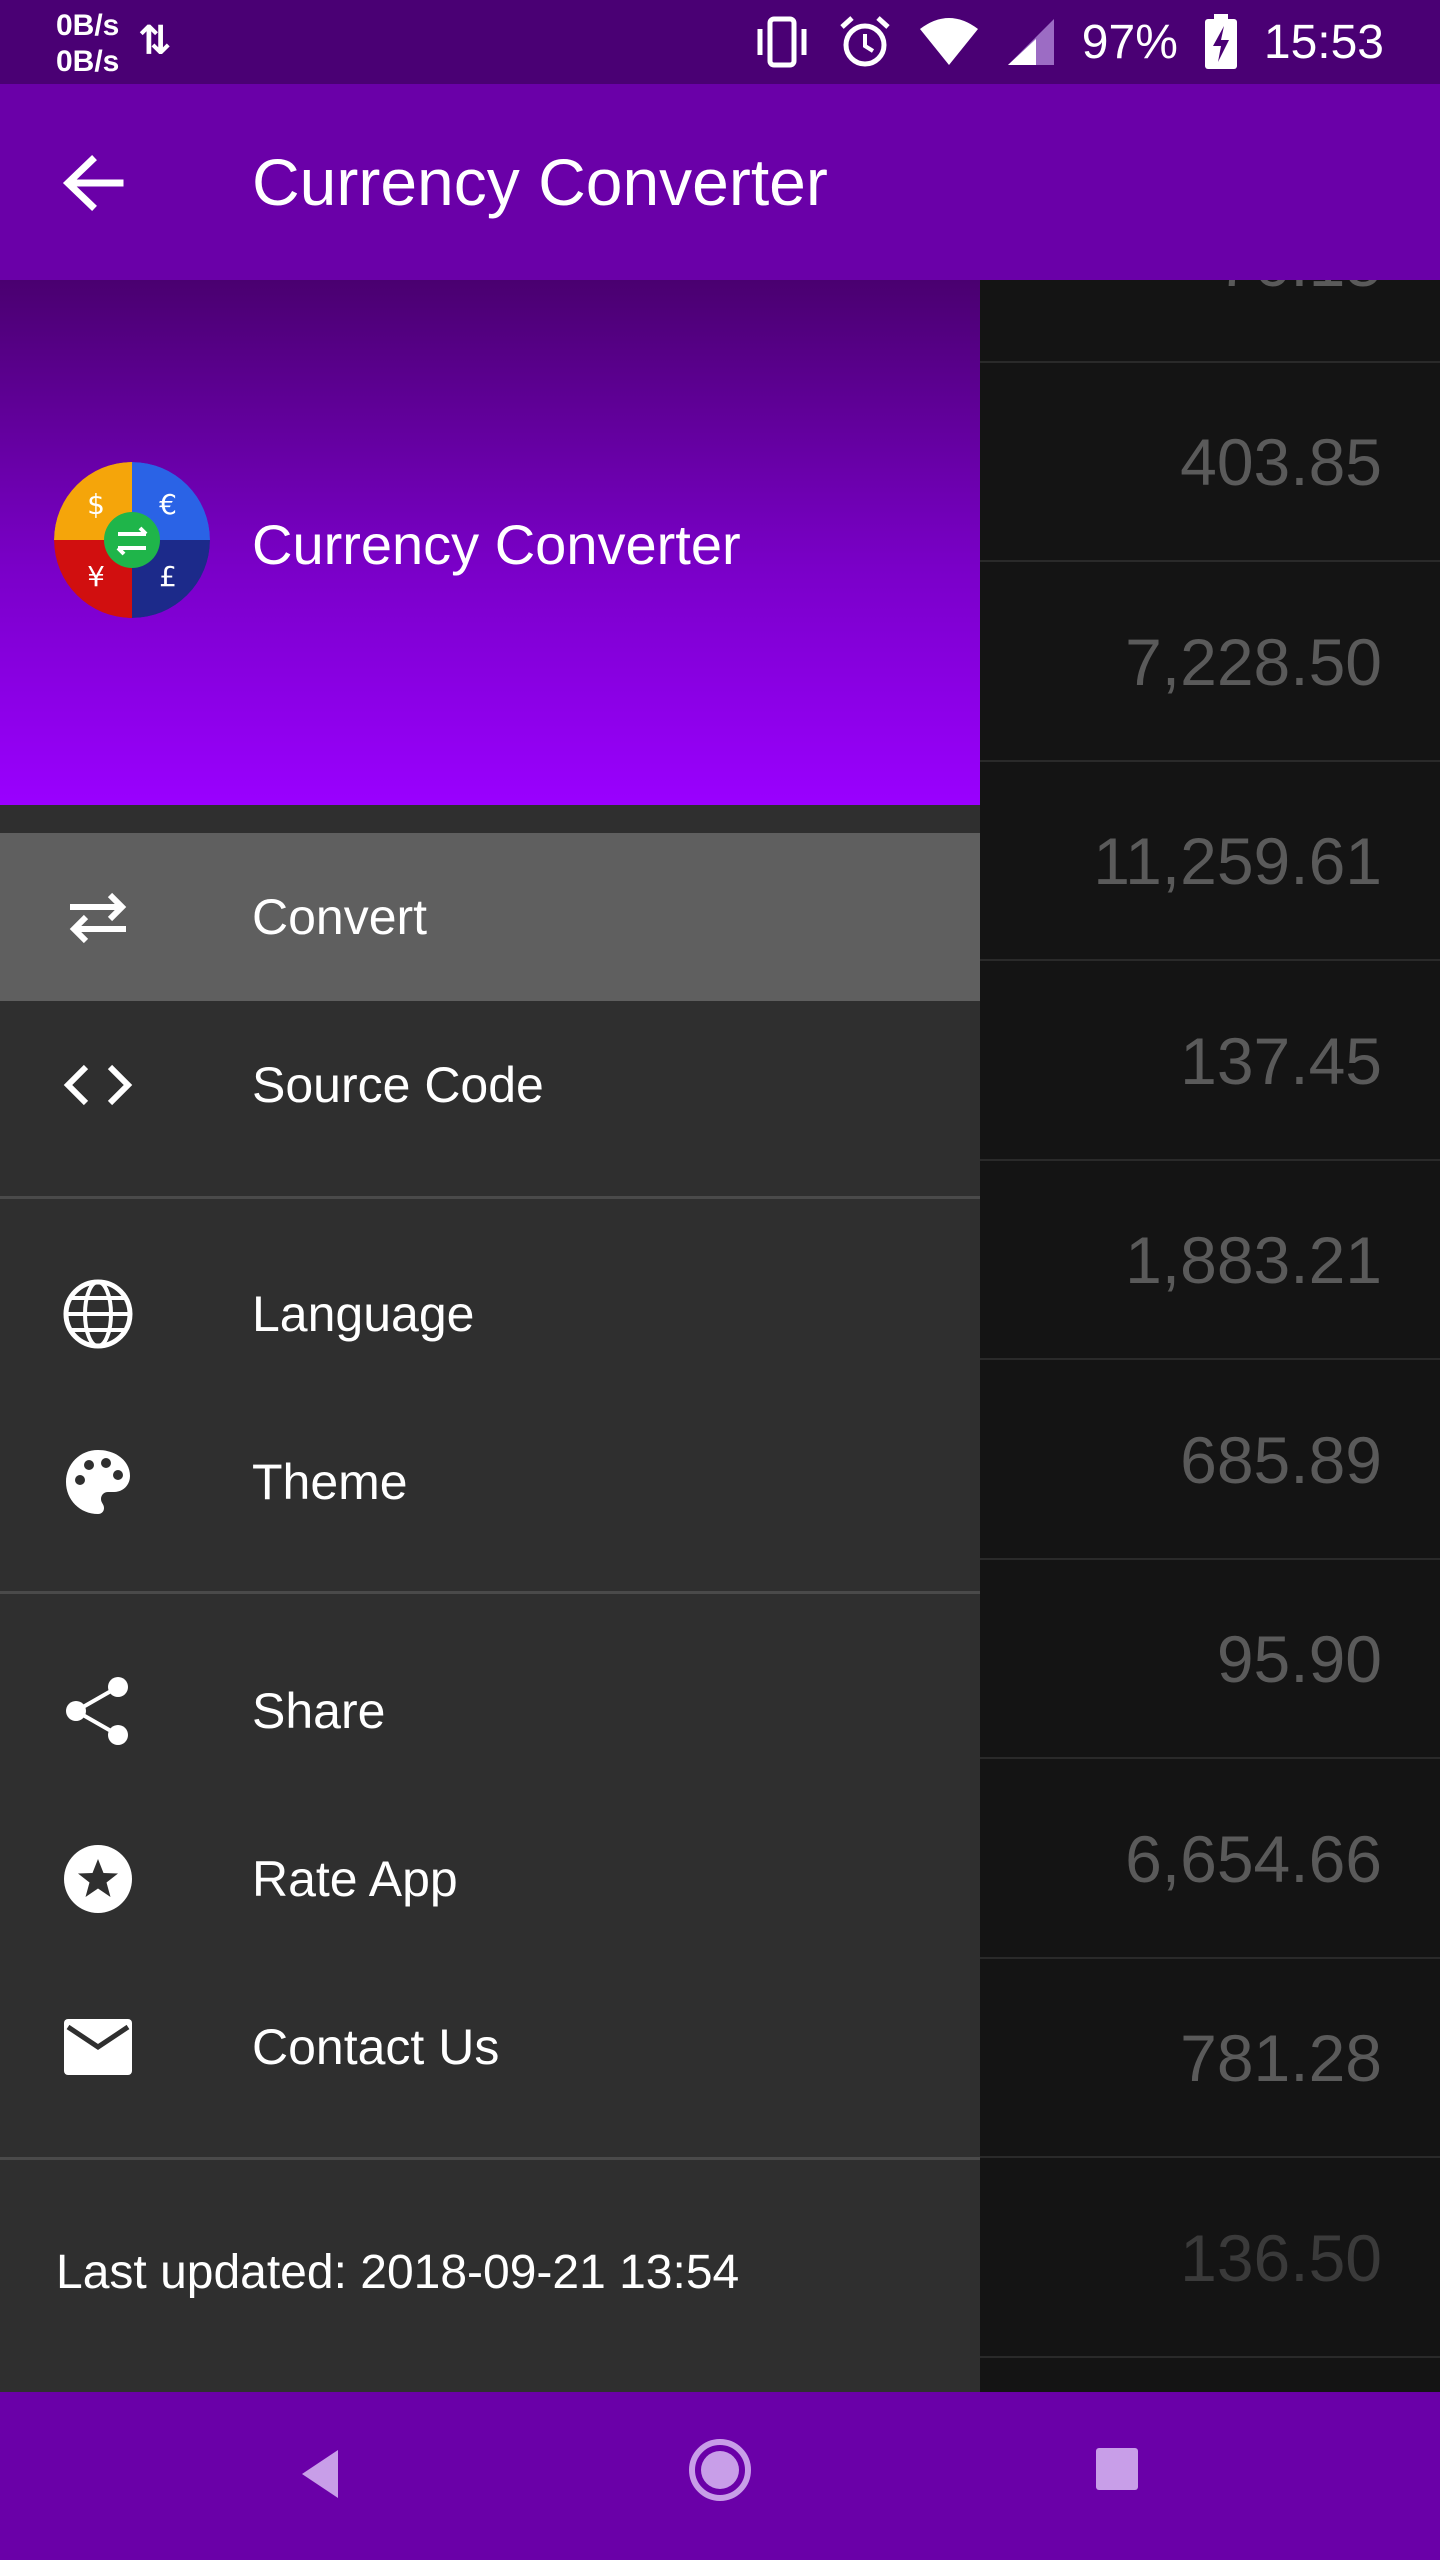 Image resolution: width=1440 pixels, height=2560 pixels. Describe the element at coordinates (340, 917) in the screenshot. I see `menu-label-convert: Convert` at that location.